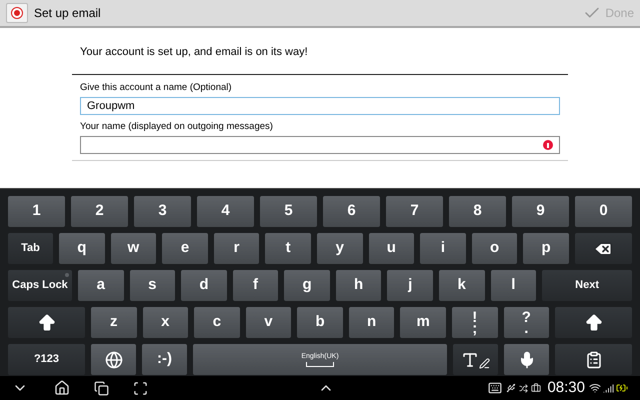 This screenshot has height=400, width=640. What do you see at coordinates (391, 248) in the screenshot?
I see `key: u` at bounding box center [391, 248].